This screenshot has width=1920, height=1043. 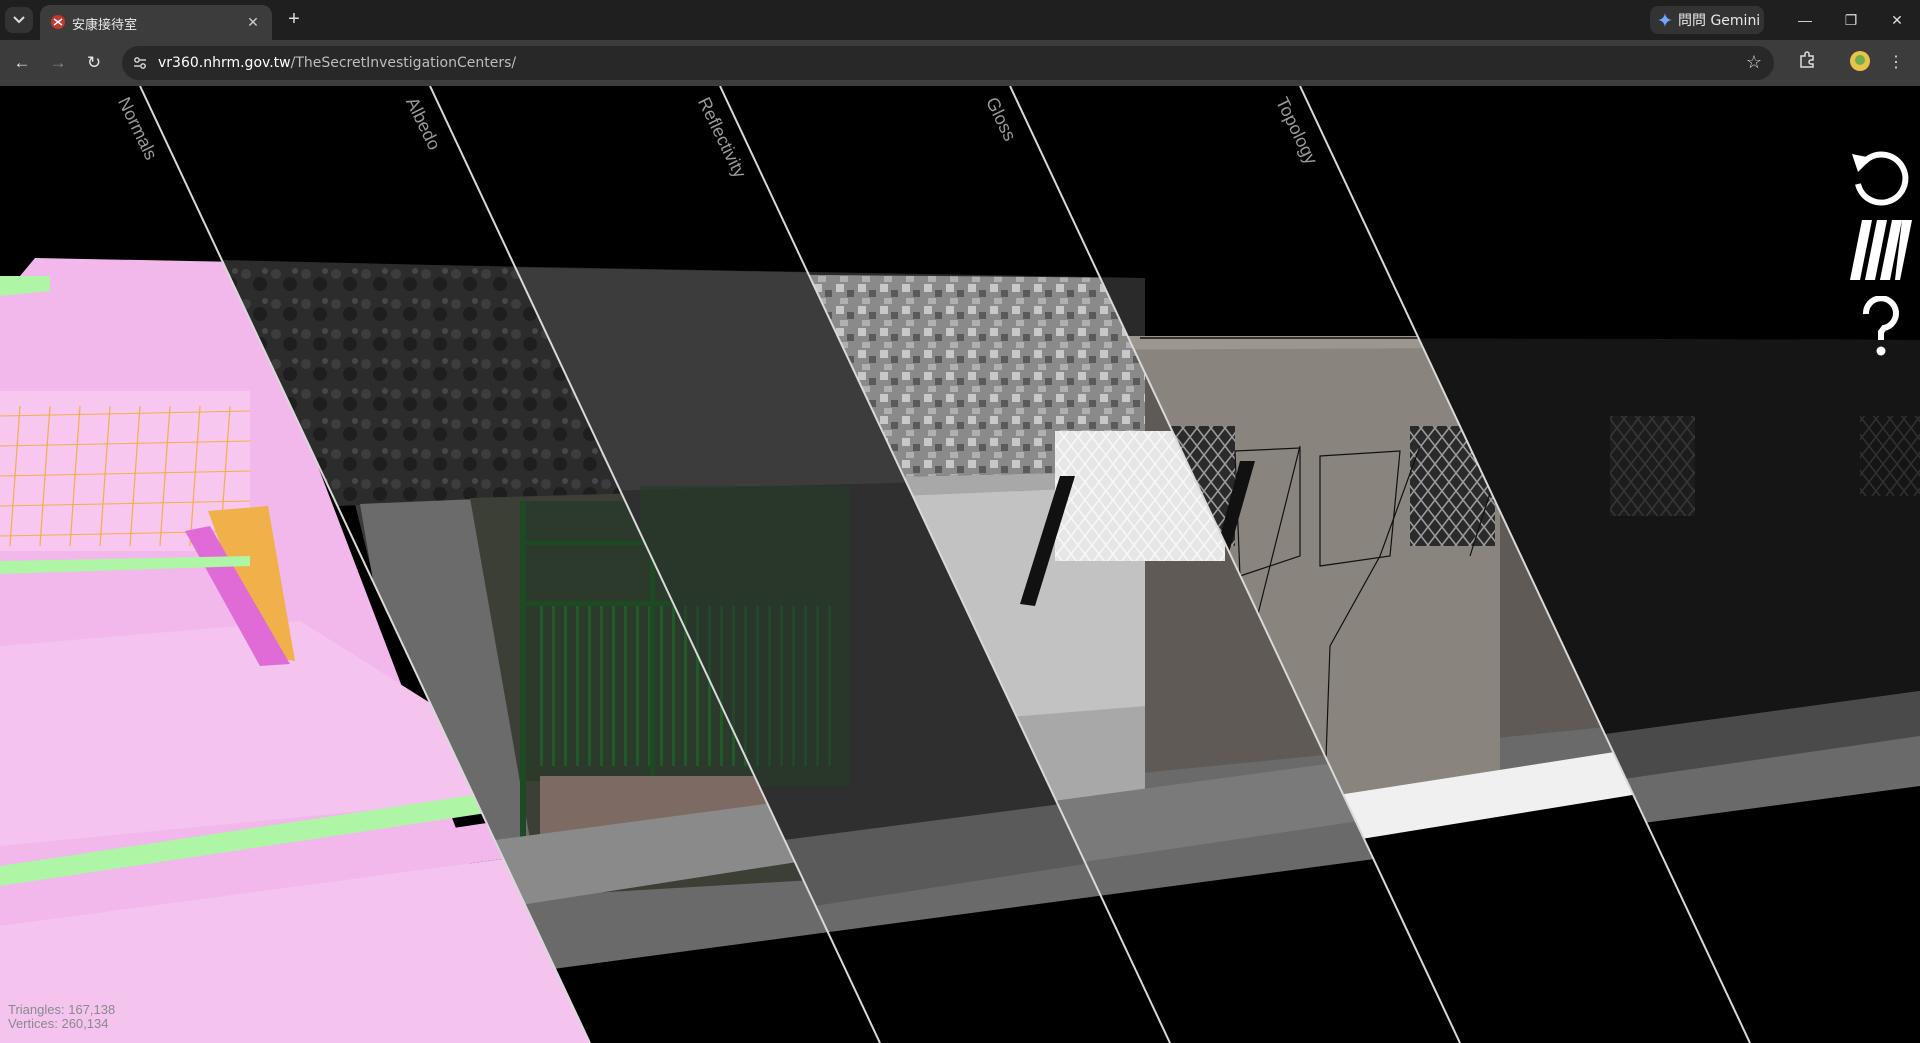 What do you see at coordinates (1881, 327) in the screenshot?
I see `help-question-icon` at bounding box center [1881, 327].